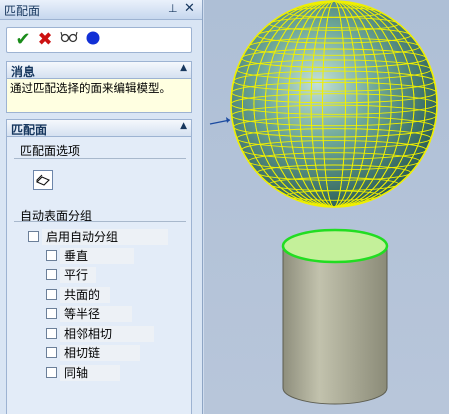 The image size is (449, 414). What do you see at coordinates (45, 40) in the screenshot?
I see `x-icon: ✖` at bounding box center [45, 40].